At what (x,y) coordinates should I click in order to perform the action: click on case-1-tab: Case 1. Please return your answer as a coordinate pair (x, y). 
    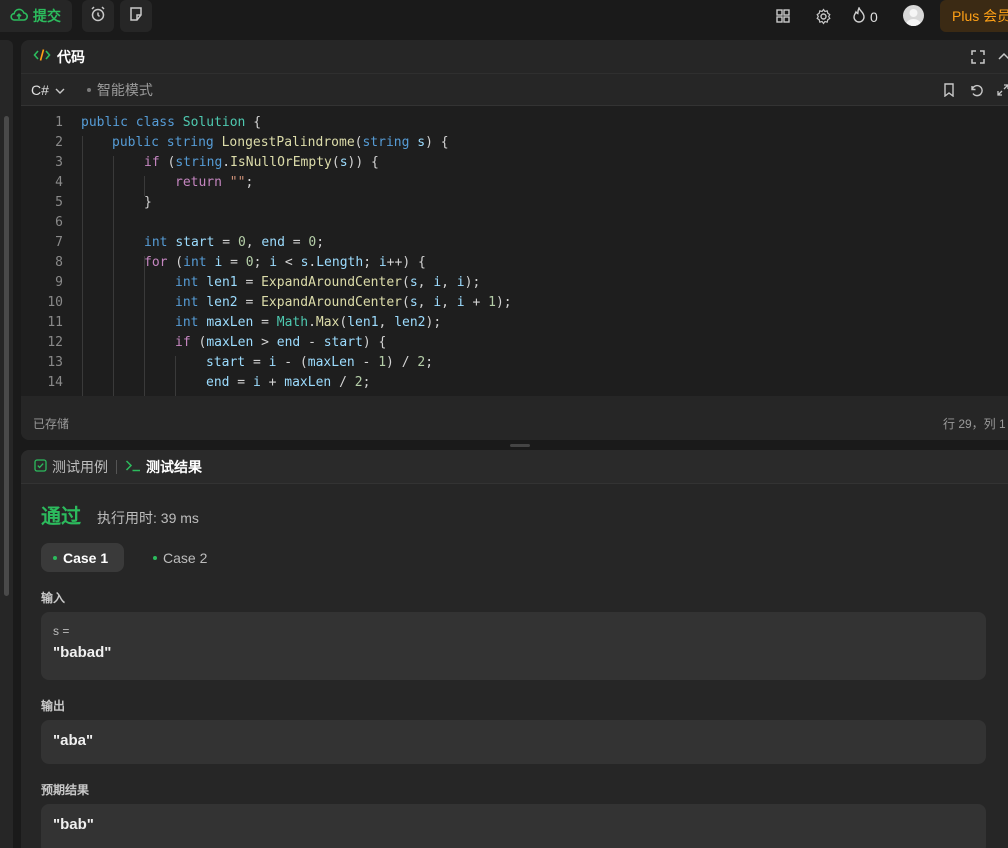
    Looking at the image, I should click on (83, 557).